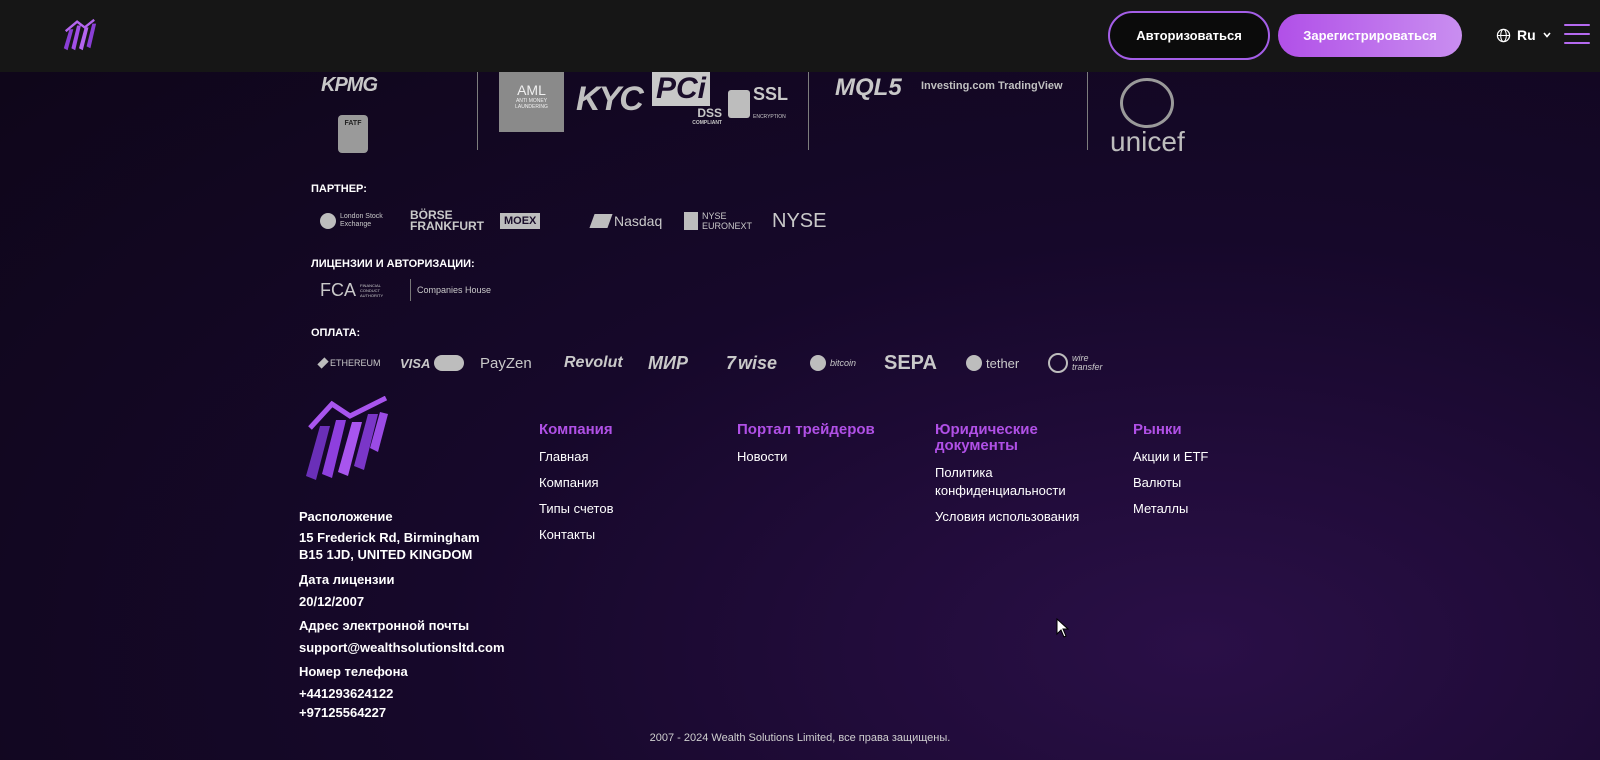 The width and height of the screenshot is (1600, 760). I want to click on pci-dss-logo: PCi DSS COMPLIANT, so click(687, 99).